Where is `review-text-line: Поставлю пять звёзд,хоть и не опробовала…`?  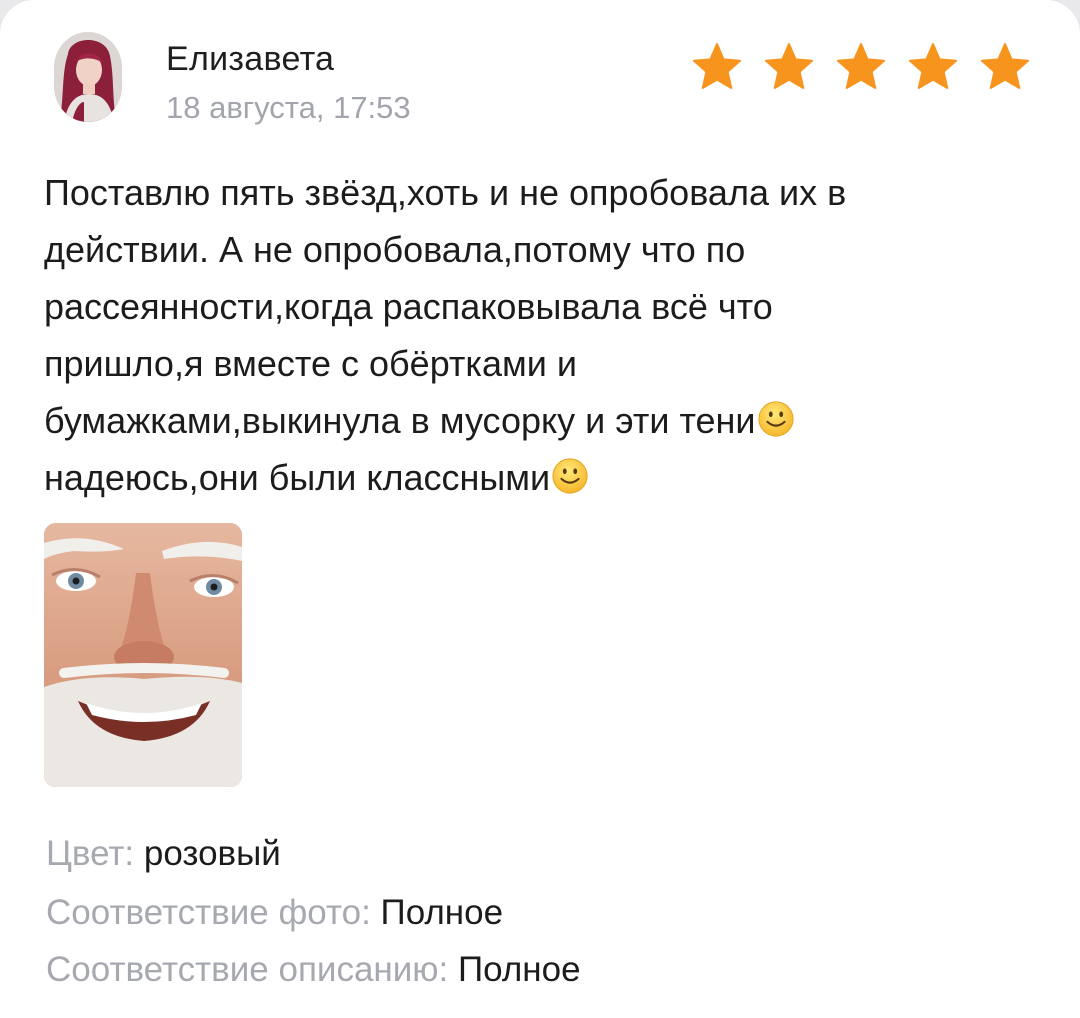 review-text-line: Поставлю пять звёзд,хоть и не опробовала… is located at coordinates (445, 192).